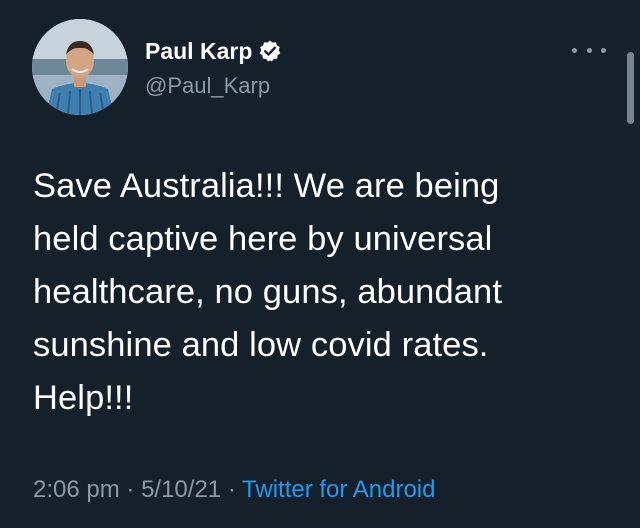  What do you see at coordinates (266, 186) in the screenshot?
I see `tweet-text-line: Save Australia!!! We are being` at bounding box center [266, 186].